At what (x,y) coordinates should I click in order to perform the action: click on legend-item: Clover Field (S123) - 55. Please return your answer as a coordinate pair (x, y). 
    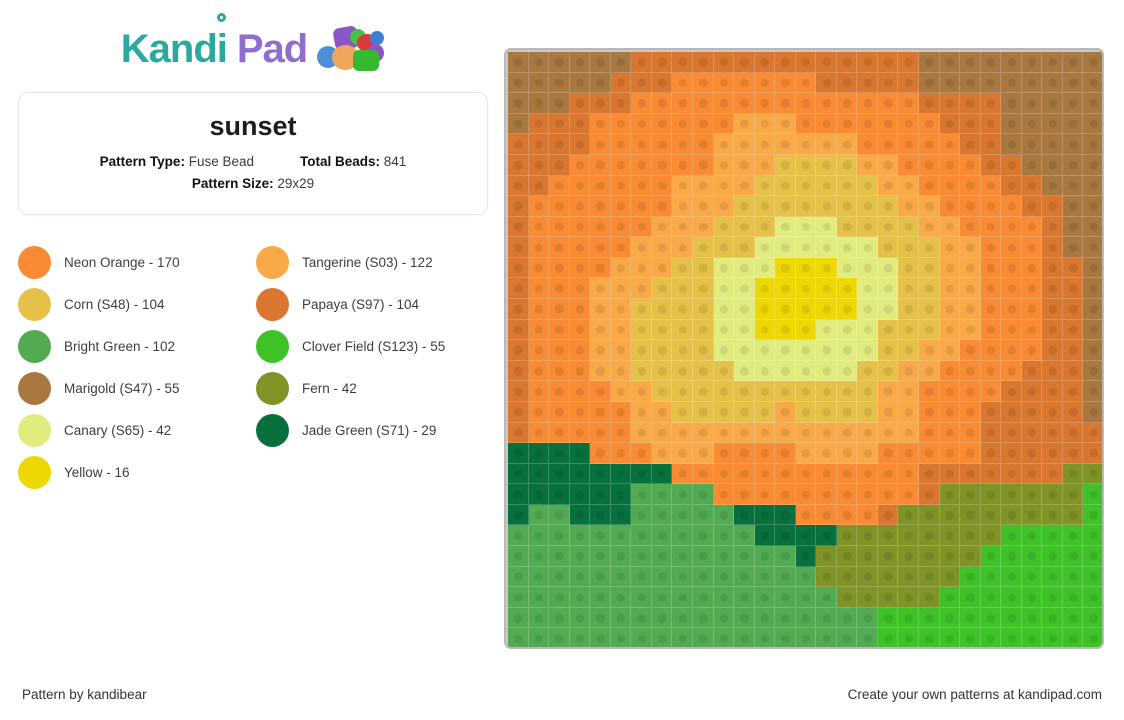
    Looking at the image, I should click on (372, 346).